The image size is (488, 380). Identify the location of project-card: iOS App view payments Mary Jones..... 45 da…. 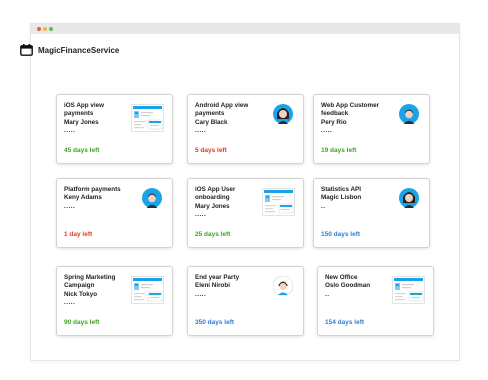
(114, 129).